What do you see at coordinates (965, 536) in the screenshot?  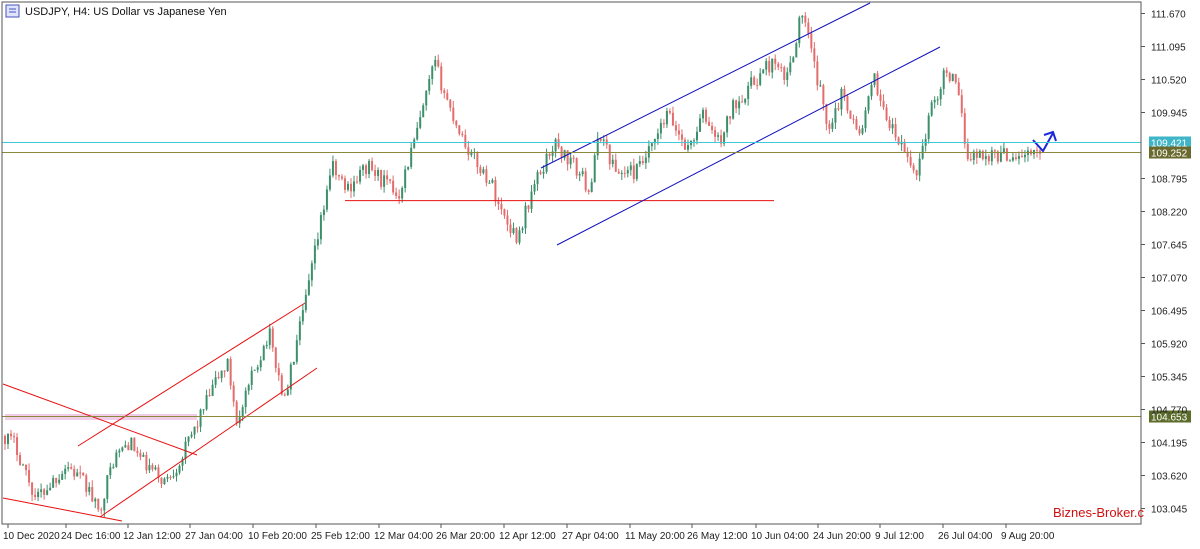 I see `x-axis-label: 26 Jul 04:00` at bounding box center [965, 536].